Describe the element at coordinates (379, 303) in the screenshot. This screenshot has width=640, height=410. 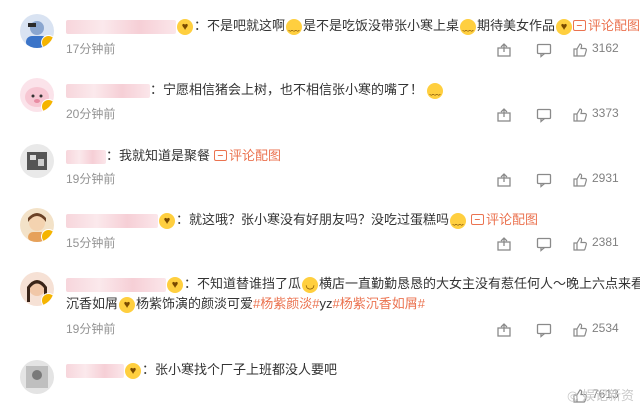
I see `hashtag-link: #杨紫沉香如屑#` at that location.